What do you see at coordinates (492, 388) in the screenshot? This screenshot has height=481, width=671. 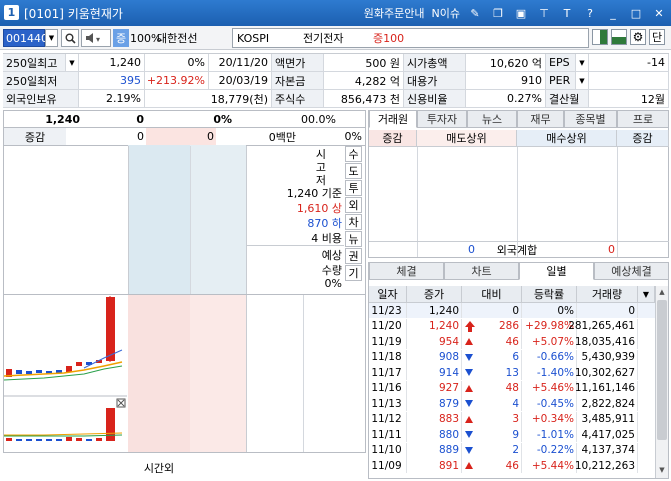 I see `cell-diff: 48` at bounding box center [492, 388].